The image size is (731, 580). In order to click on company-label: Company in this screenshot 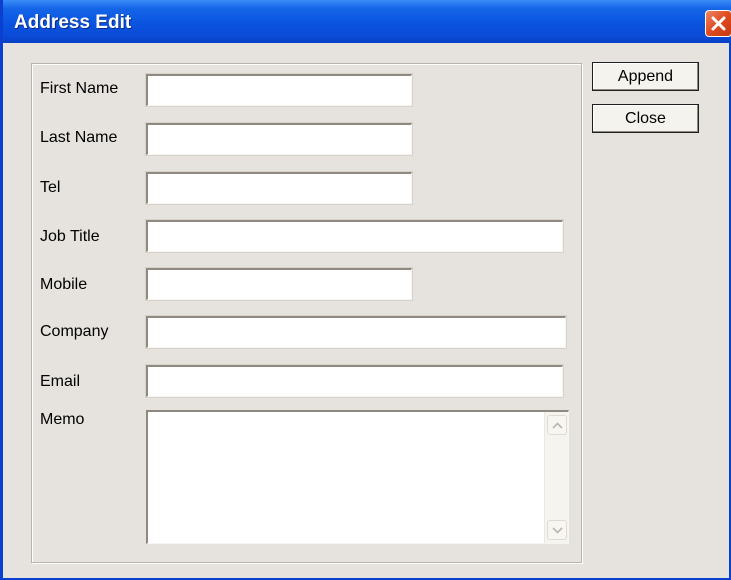, I will do `click(74, 331)`.